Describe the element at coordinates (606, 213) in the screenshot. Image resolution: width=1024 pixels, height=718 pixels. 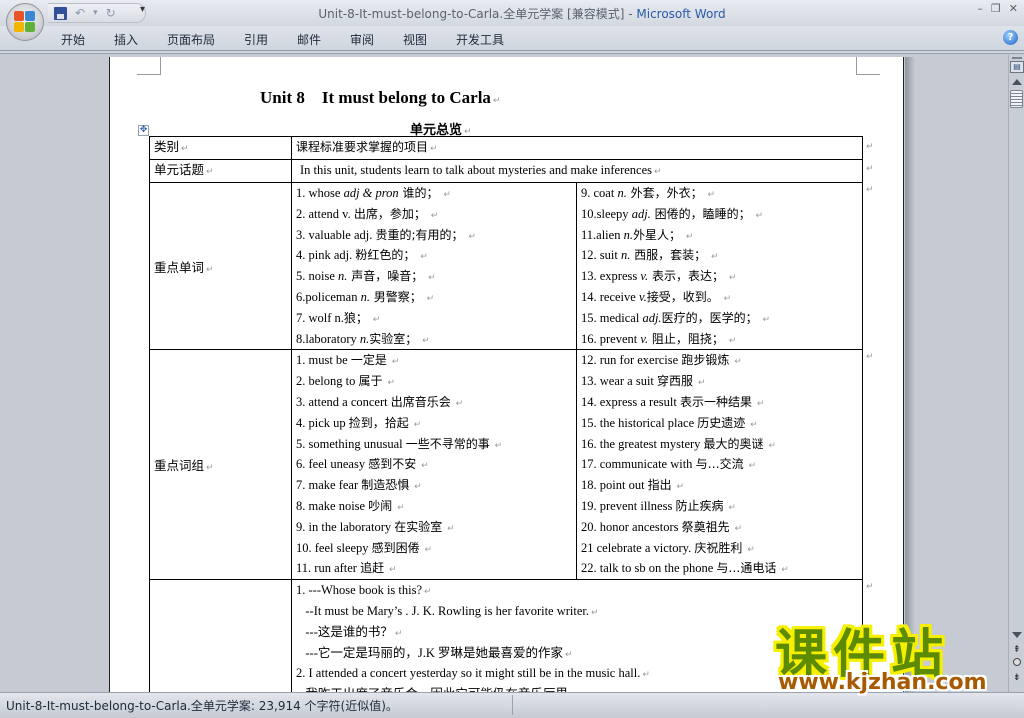
I see `vocab-word: 10.sleepy` at that location.